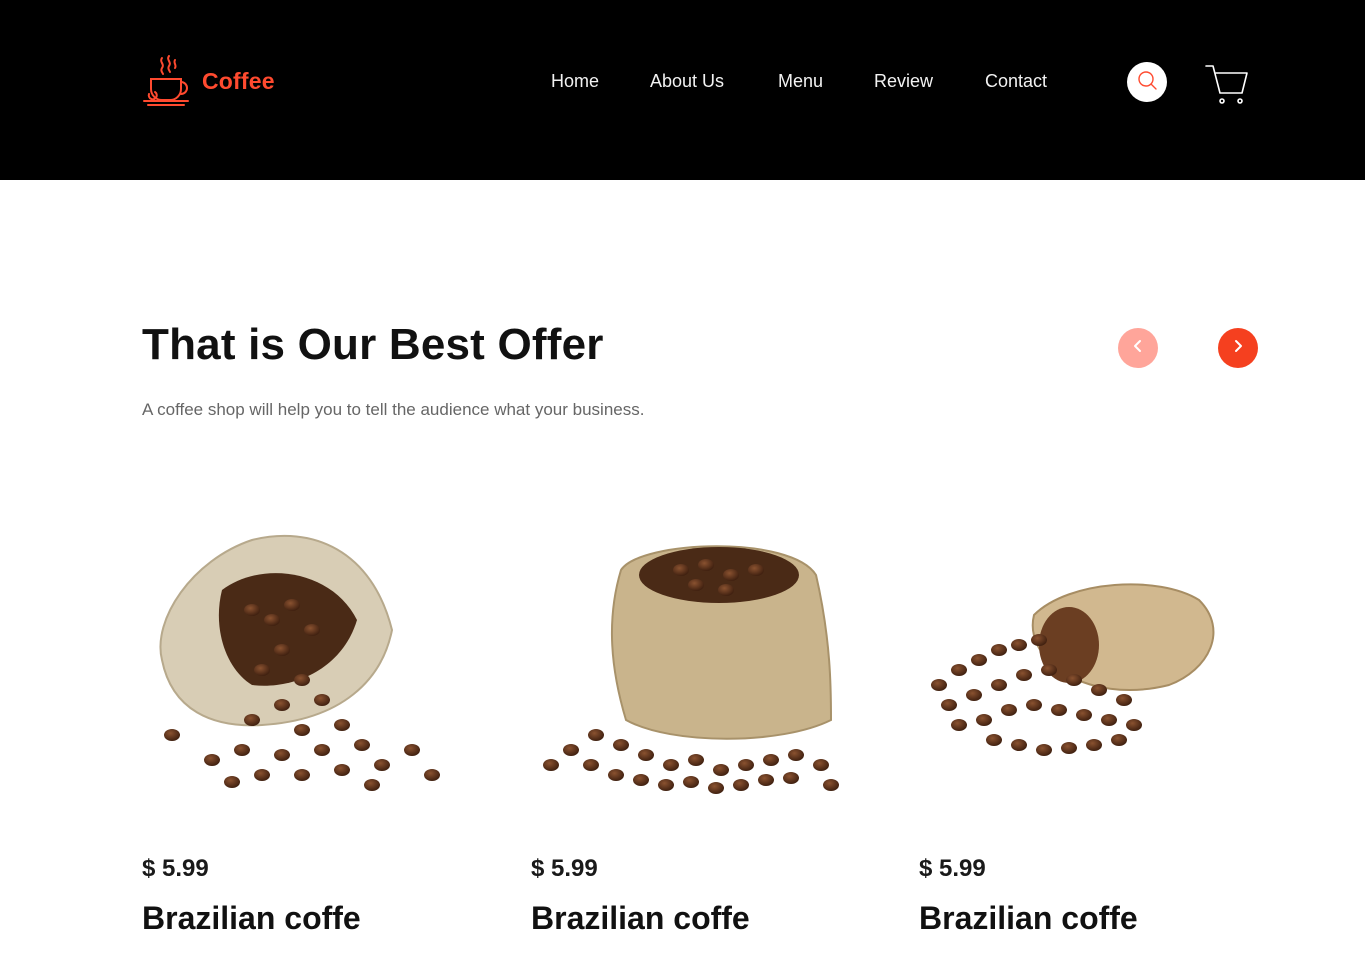 This screenshot has width=1368, height=968. Describe the element at coordinates (903, 81) in the screenshot. I see `nav-review: Review` at that location.